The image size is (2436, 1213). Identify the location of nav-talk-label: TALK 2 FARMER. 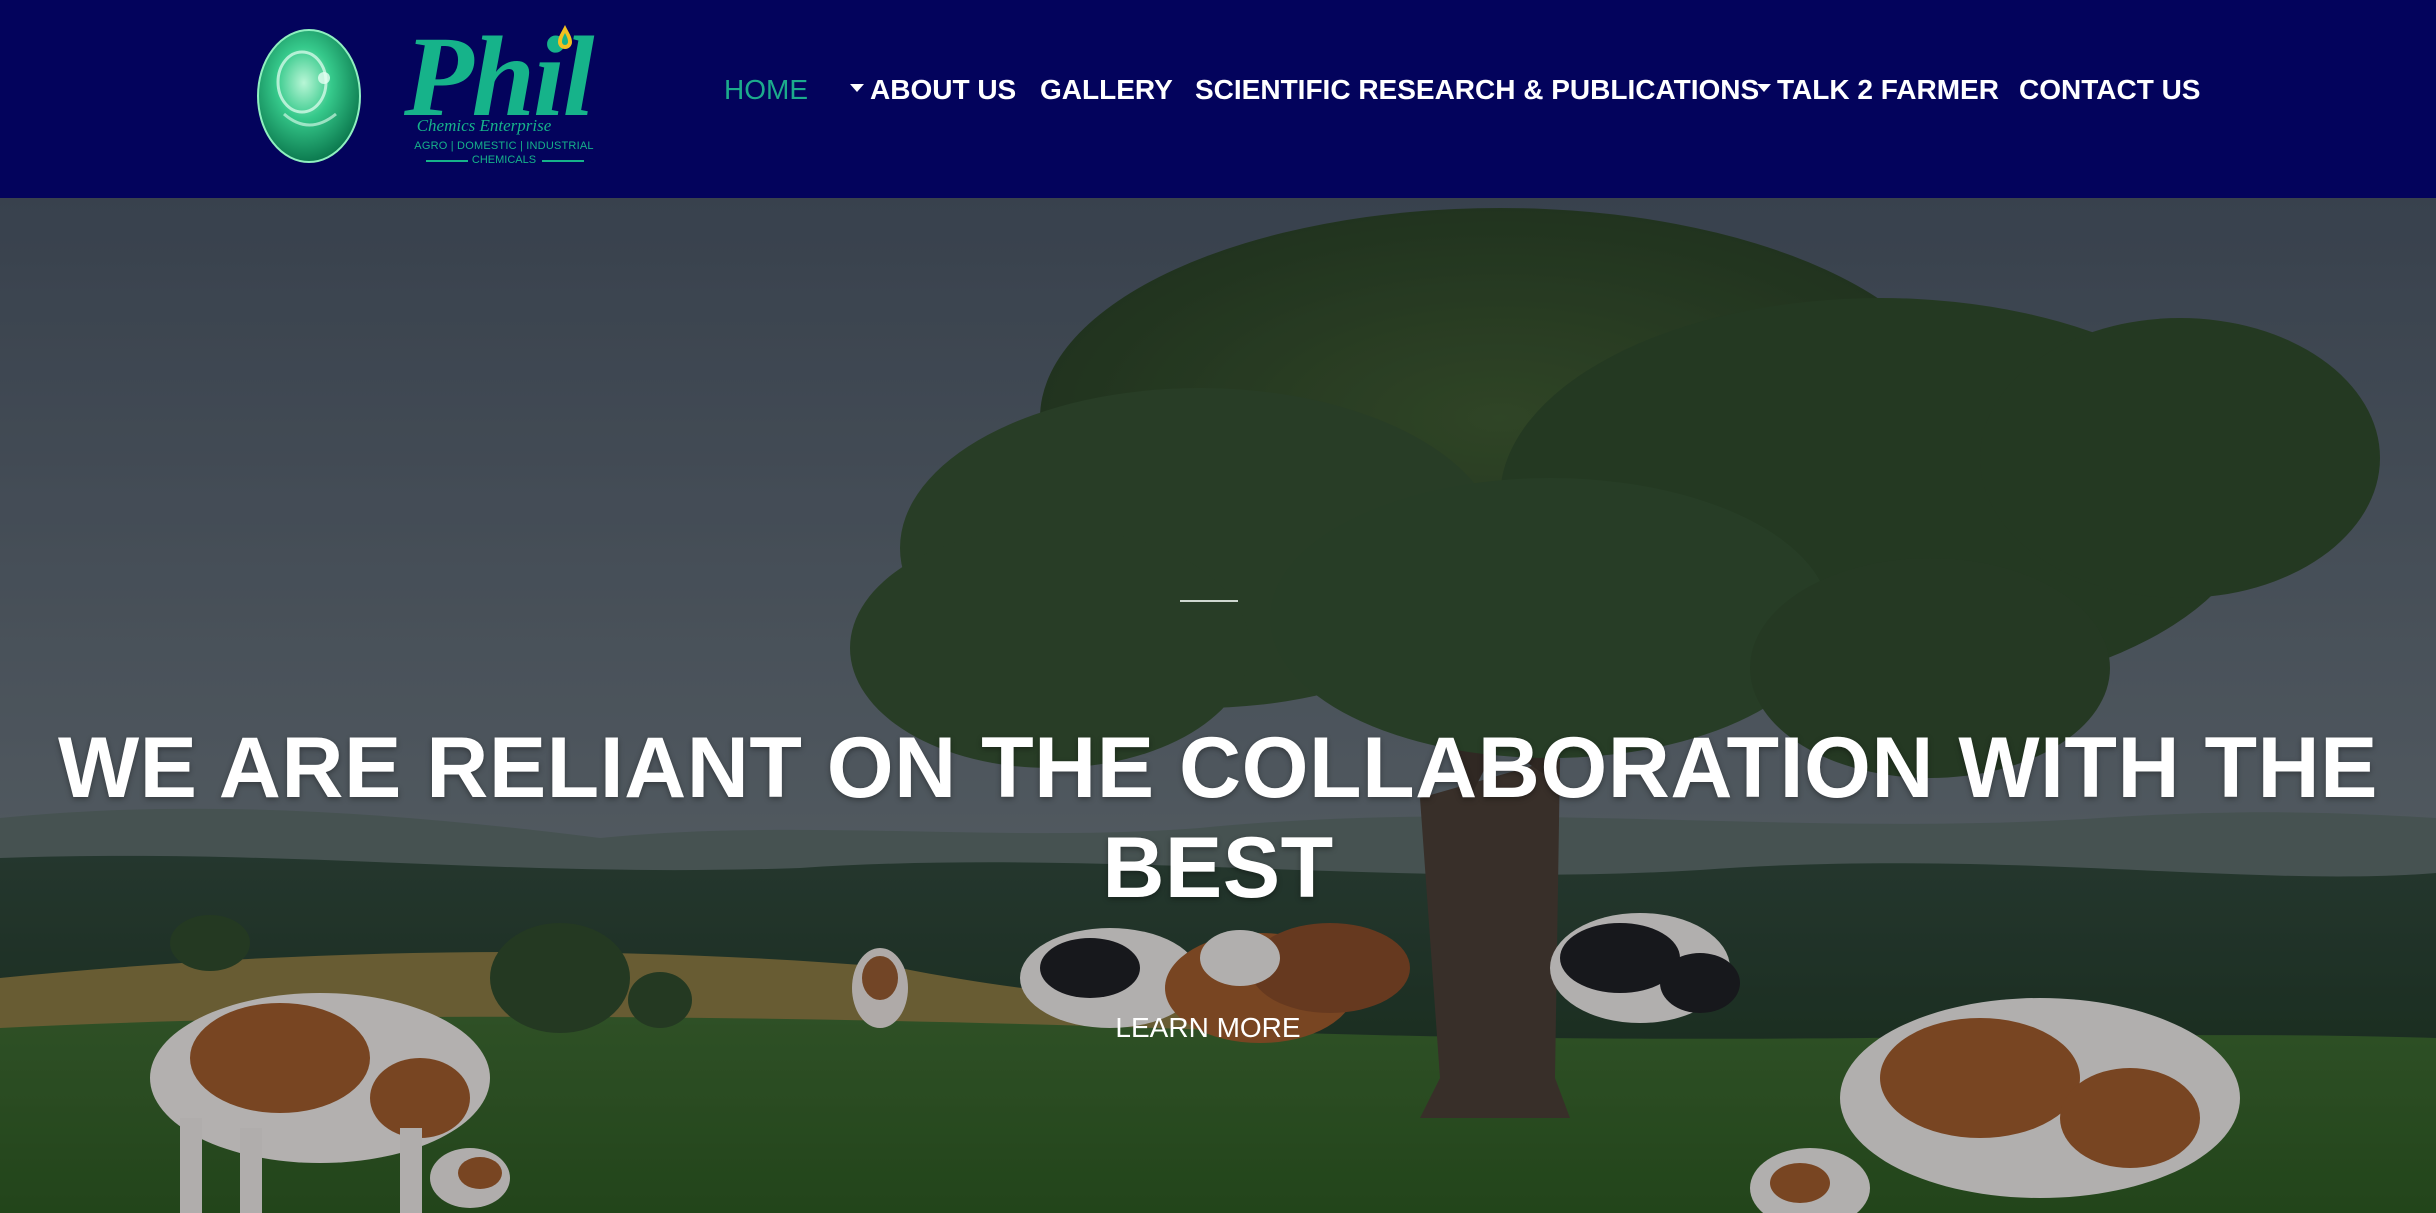
(1888, 89).